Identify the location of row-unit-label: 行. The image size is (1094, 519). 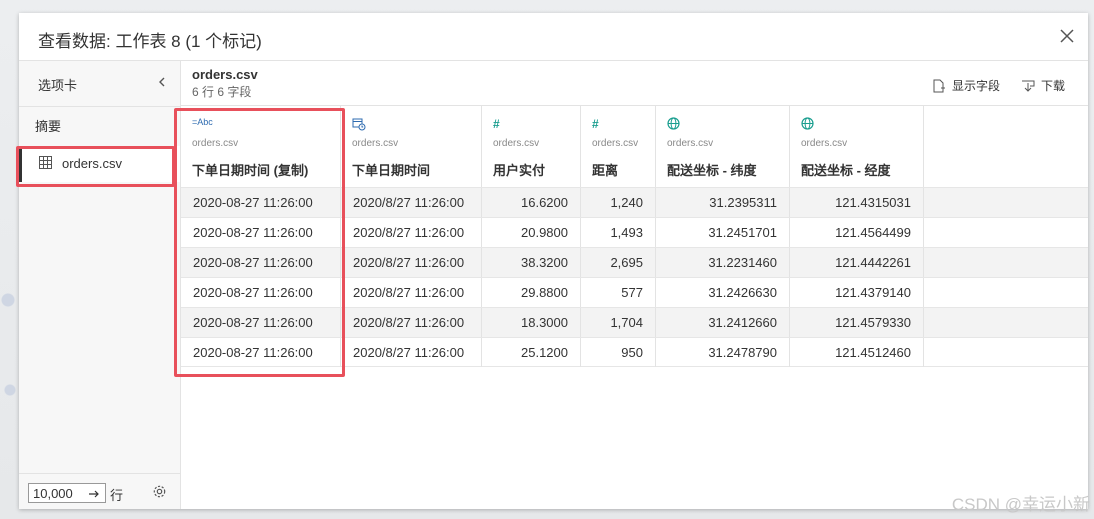
(117, 495).